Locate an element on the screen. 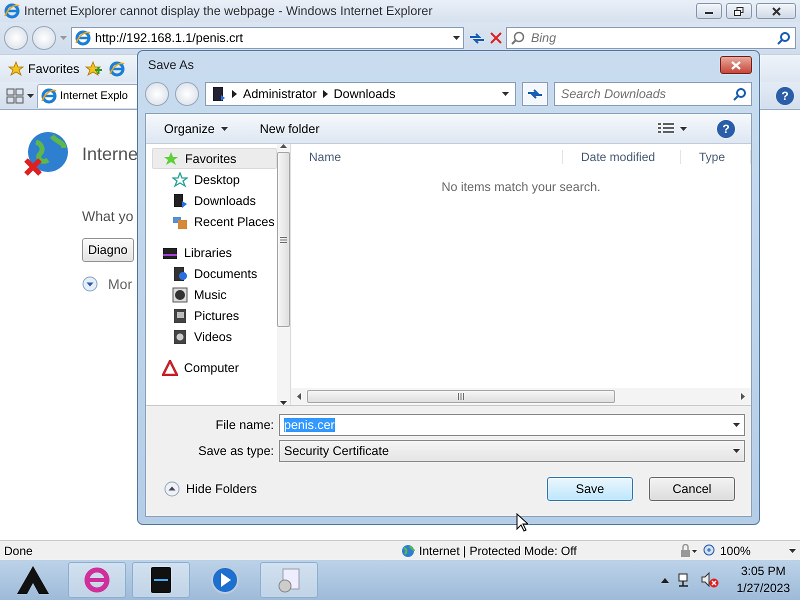 Image resolution: width=800 pixels, height=600 pixels. status-text: Done is located at coordinates (19, 551).